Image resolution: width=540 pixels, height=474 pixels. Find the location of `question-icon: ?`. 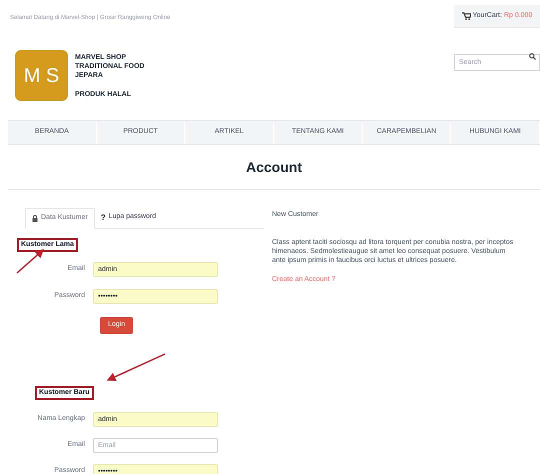

question-icon: ? is located at coordinates (103, 218).